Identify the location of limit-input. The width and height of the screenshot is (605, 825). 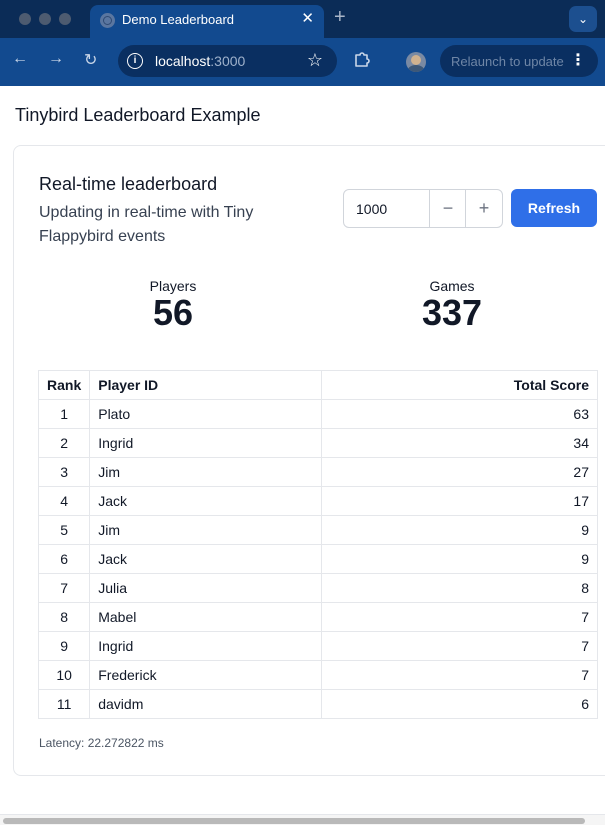
(387, 208).